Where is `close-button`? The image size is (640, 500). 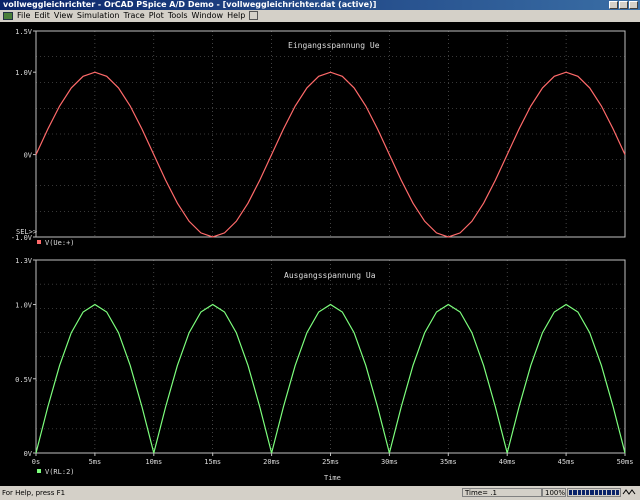
close-button is located at coordinates (633, 5).